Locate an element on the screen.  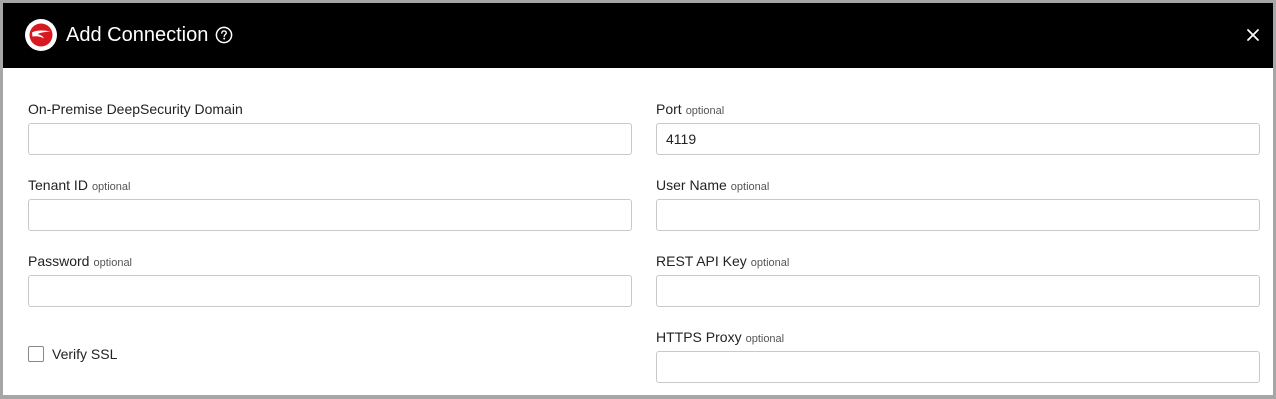
question-circle-icon is located at coordinates (224, 35).